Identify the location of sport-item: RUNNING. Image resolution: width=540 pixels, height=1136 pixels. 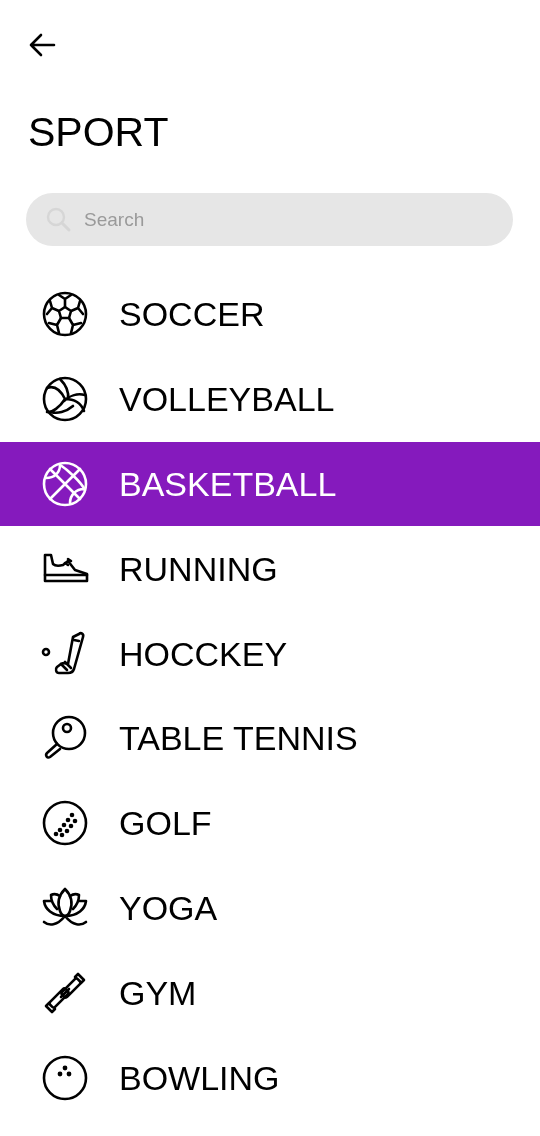
(270, 569).